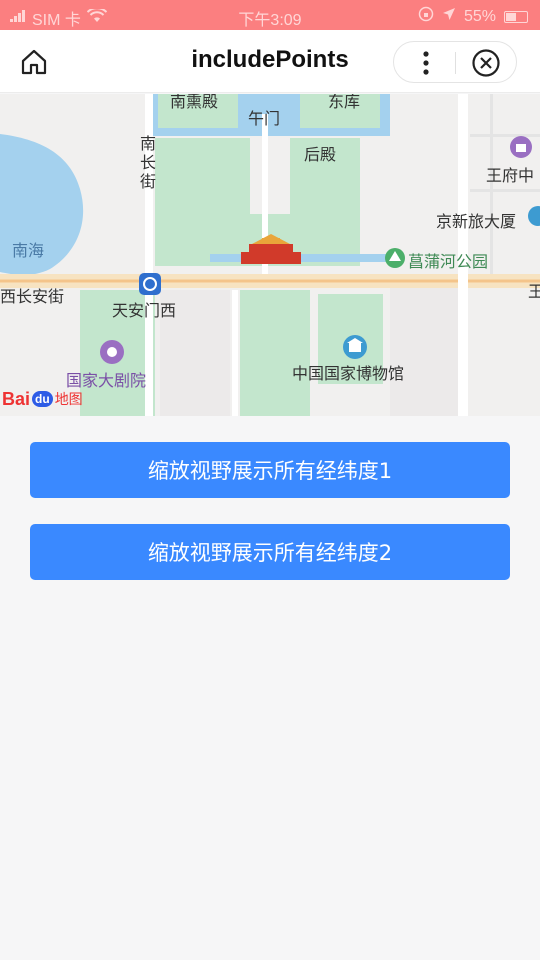 The height and width of the screenshot is (960, 540). What do you see at coordinates (270, 470) in the screenshot?
I see `include-points-button-1: 缩放视野展示所有经纬度1` at bounding box center [270, 470].